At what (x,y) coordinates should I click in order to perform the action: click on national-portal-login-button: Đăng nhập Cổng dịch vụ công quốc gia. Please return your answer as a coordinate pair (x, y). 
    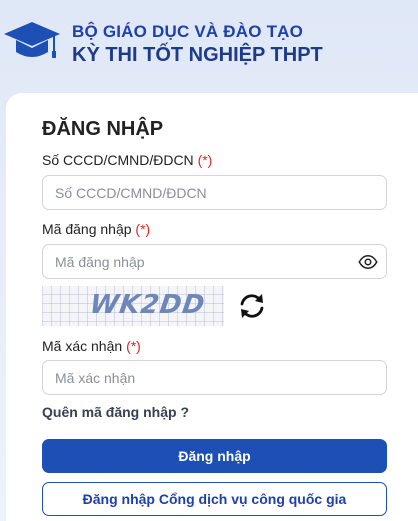
    Looking at the image, I should click on (214, 499).